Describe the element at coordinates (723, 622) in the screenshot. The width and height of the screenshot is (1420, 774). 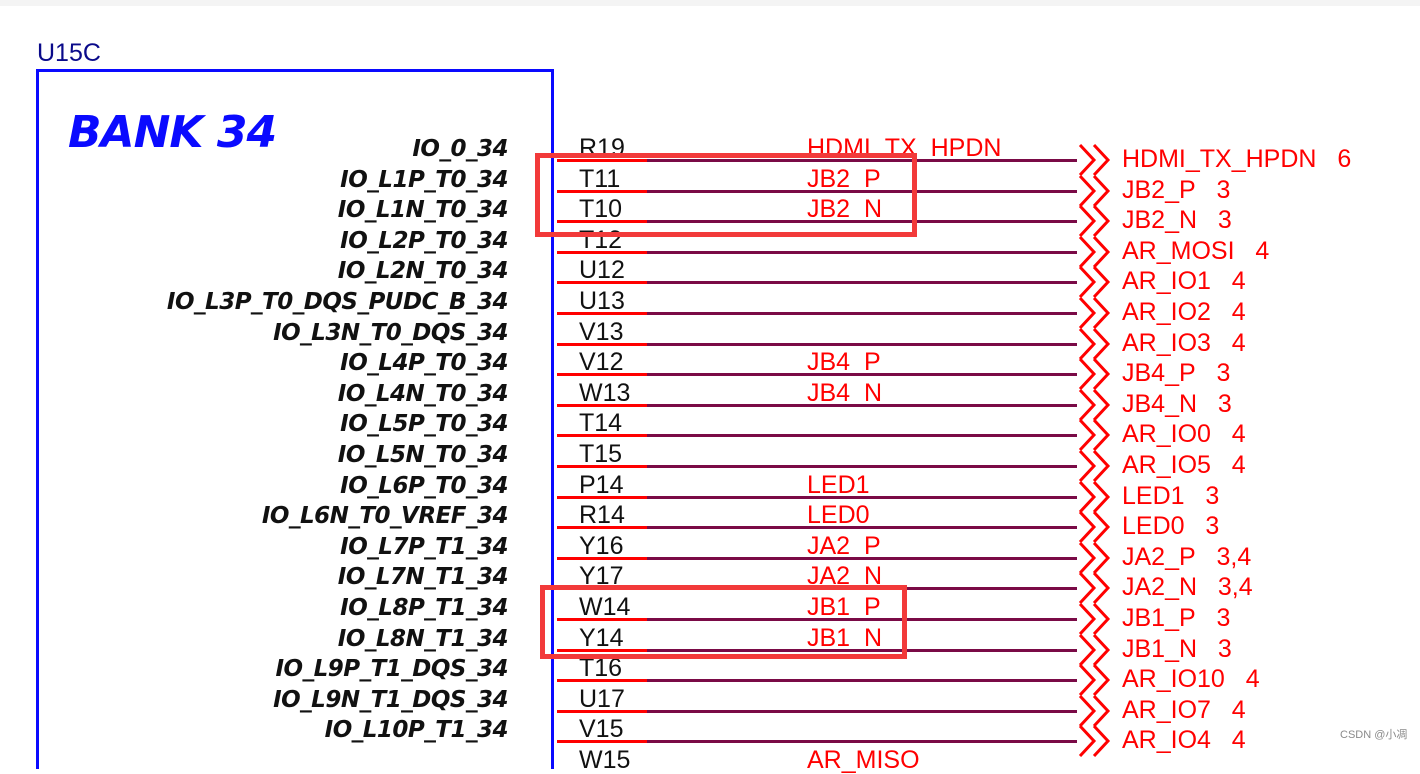
I see `highlight-box-jb1` at that location.